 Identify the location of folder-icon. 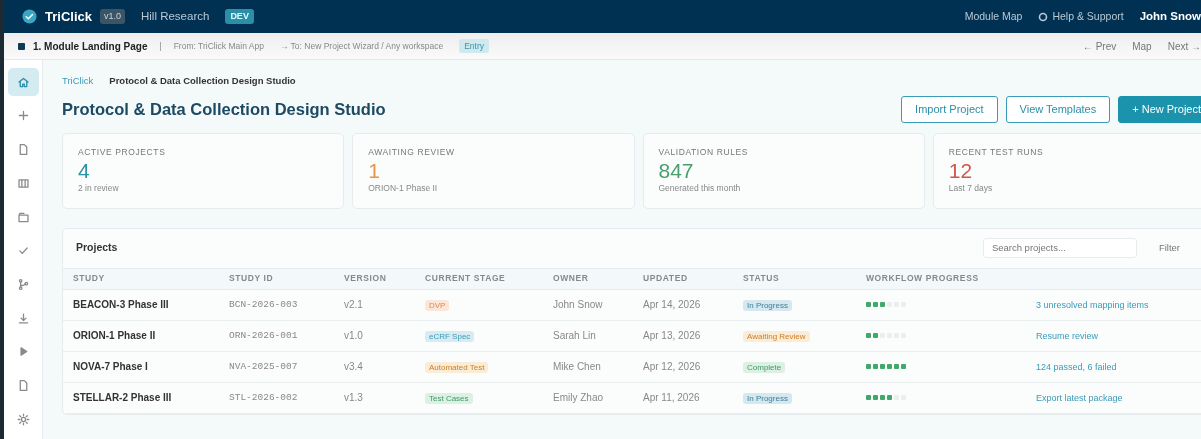
(23, 217).